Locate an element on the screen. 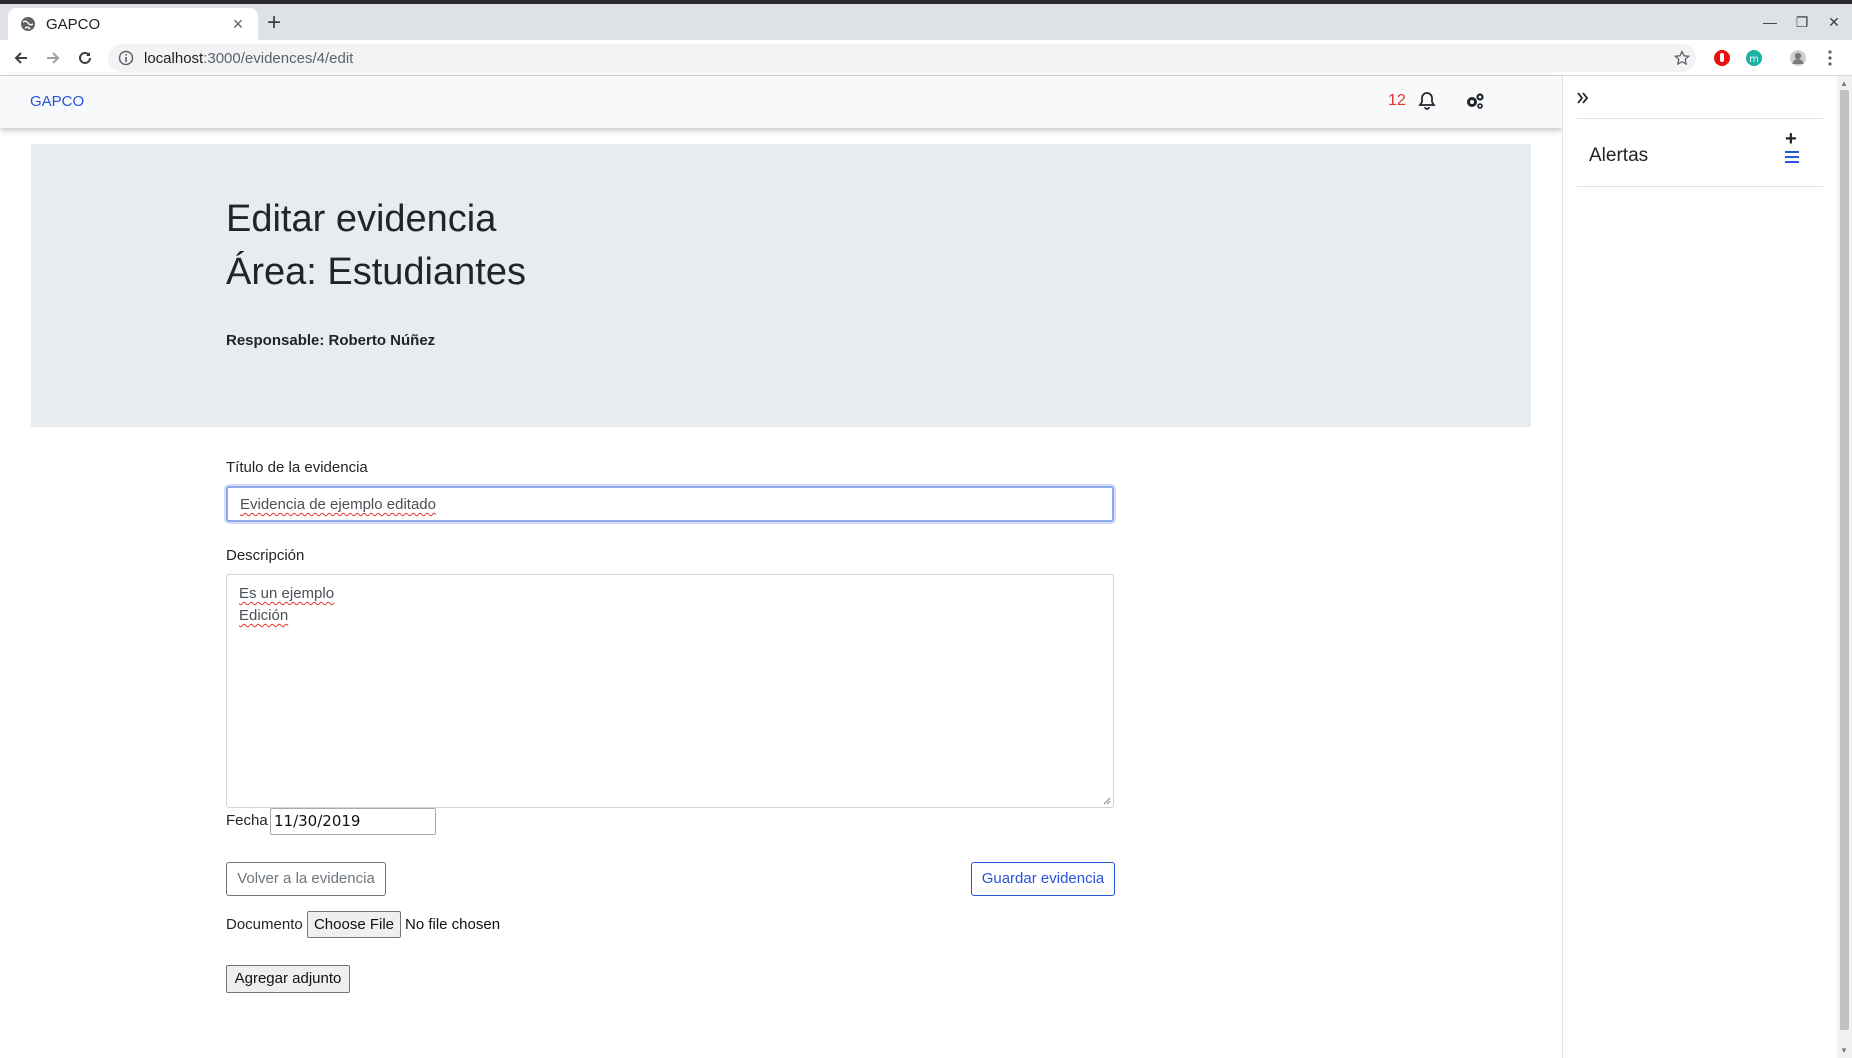  description-line-2: Edición is located at coordinates (264, 615).